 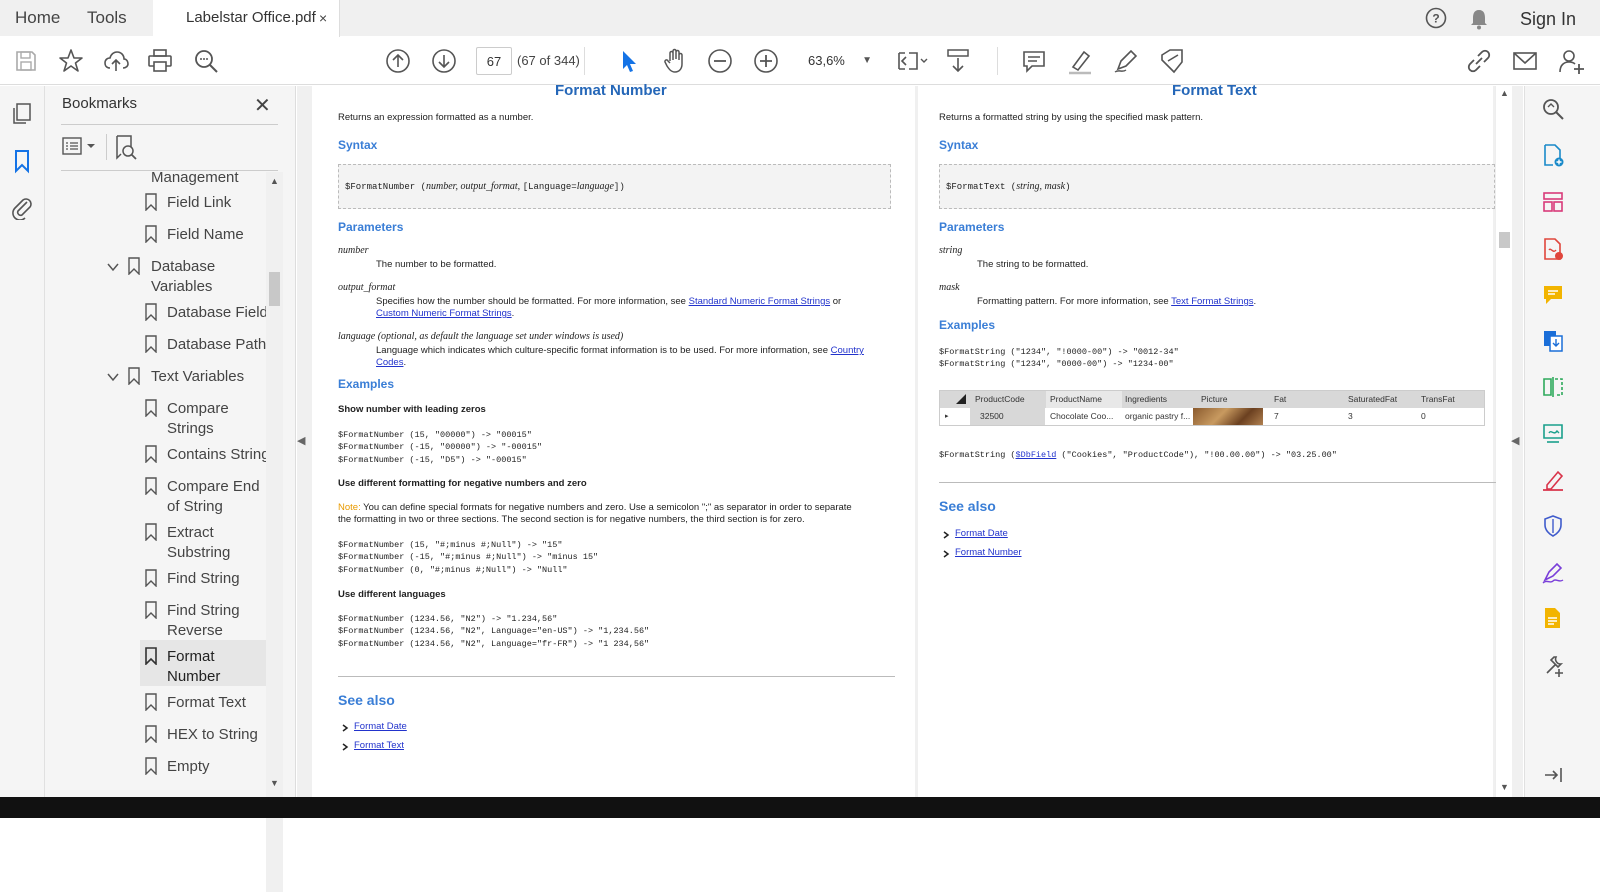 I want to click on page-thumbnails-icon, so click(x=22, y=113).